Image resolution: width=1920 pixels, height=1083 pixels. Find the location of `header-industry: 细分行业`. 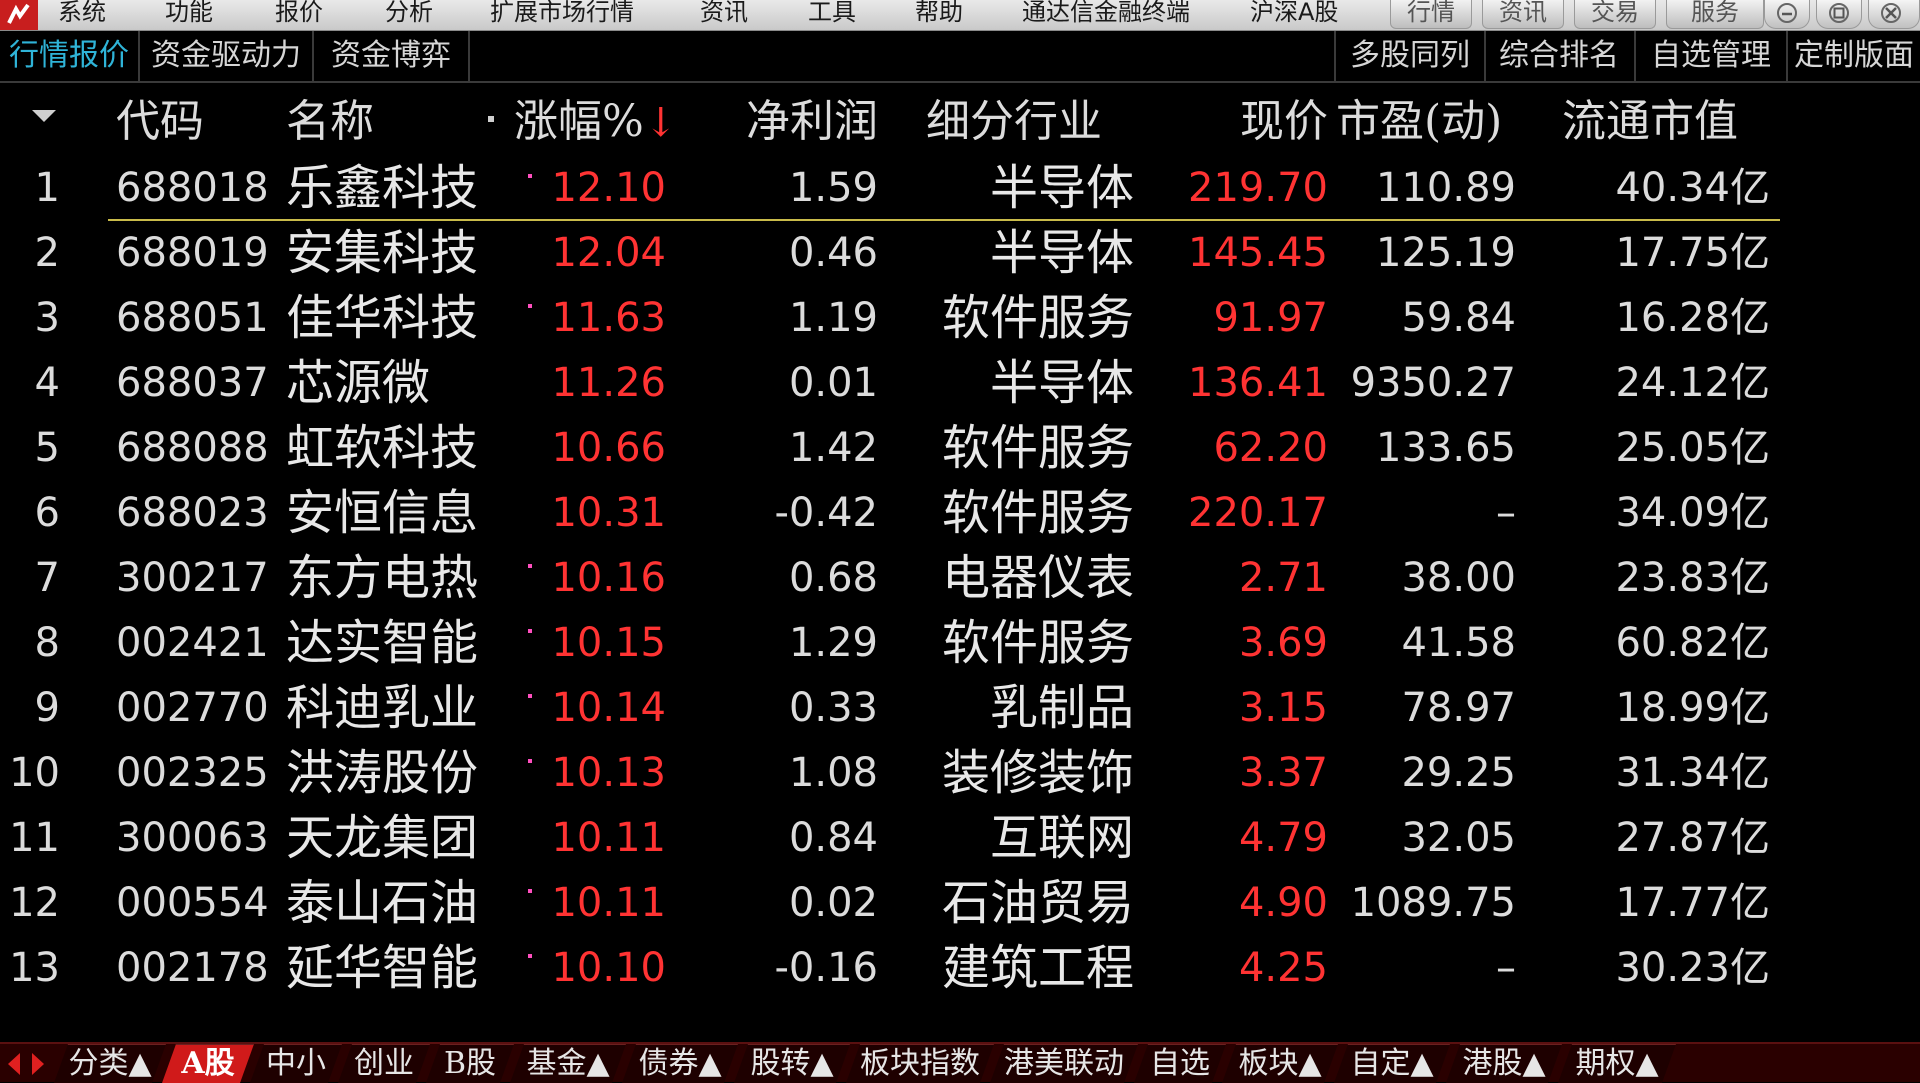

header-industry: 细分行业 is located at coordinates (1014, 122).